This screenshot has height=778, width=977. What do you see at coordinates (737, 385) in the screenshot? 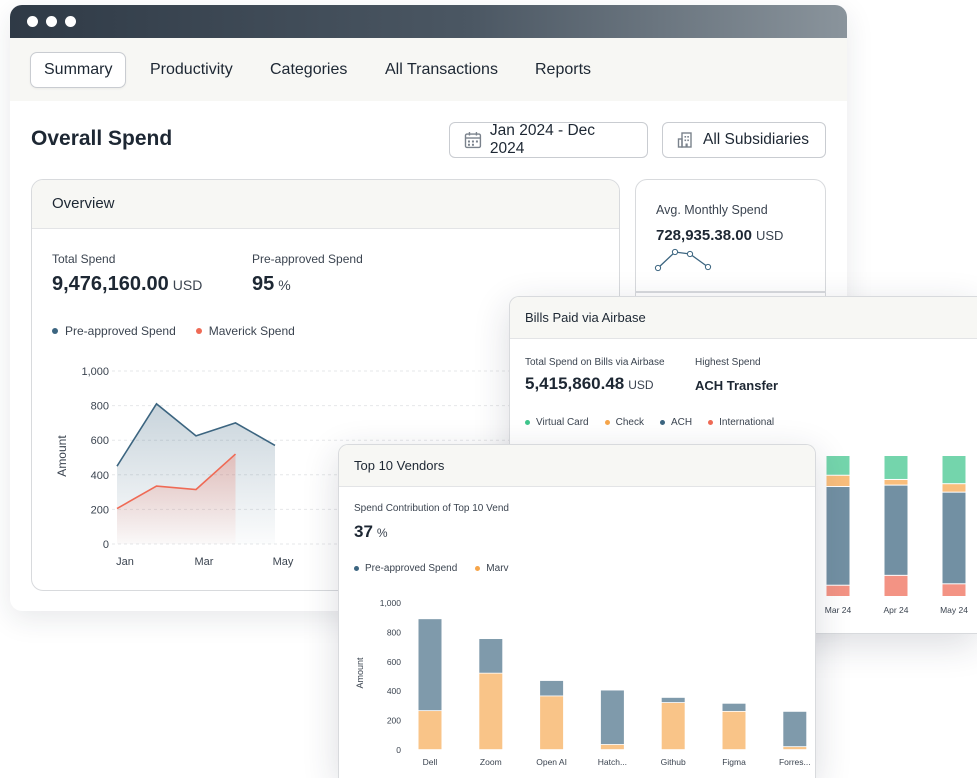
I see `highest-spend-value: ACH Transfer` at bounding box center [737, 385].